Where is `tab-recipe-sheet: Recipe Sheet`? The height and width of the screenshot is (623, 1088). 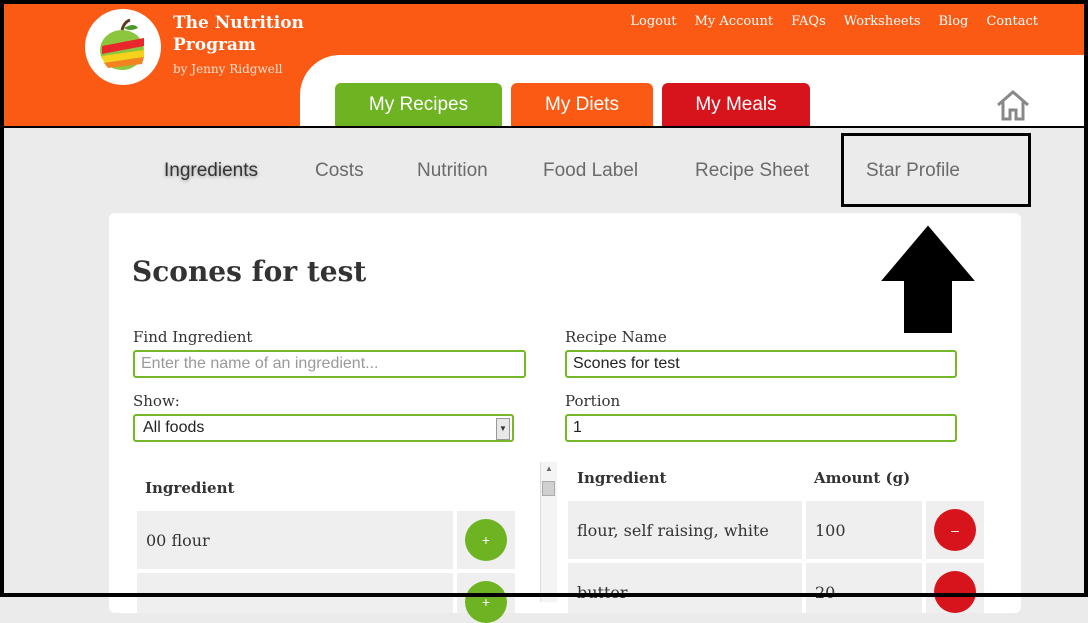 tab-recipe-sheet: Recipe Sheet is located at coordinates (752, 171).